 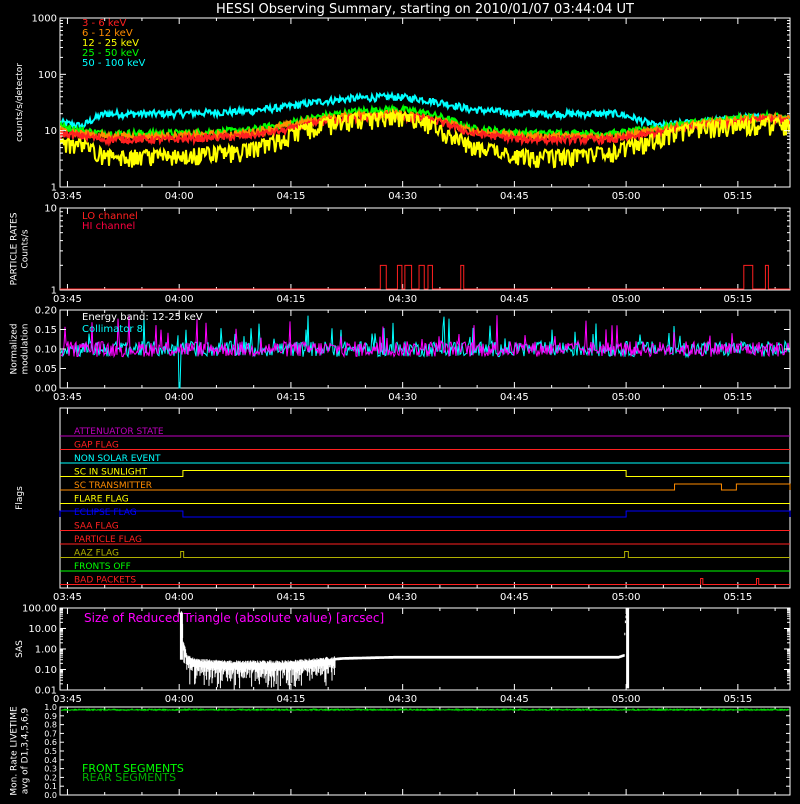 I want to click on y-tick-label: 100, so click(x=47, y=75).